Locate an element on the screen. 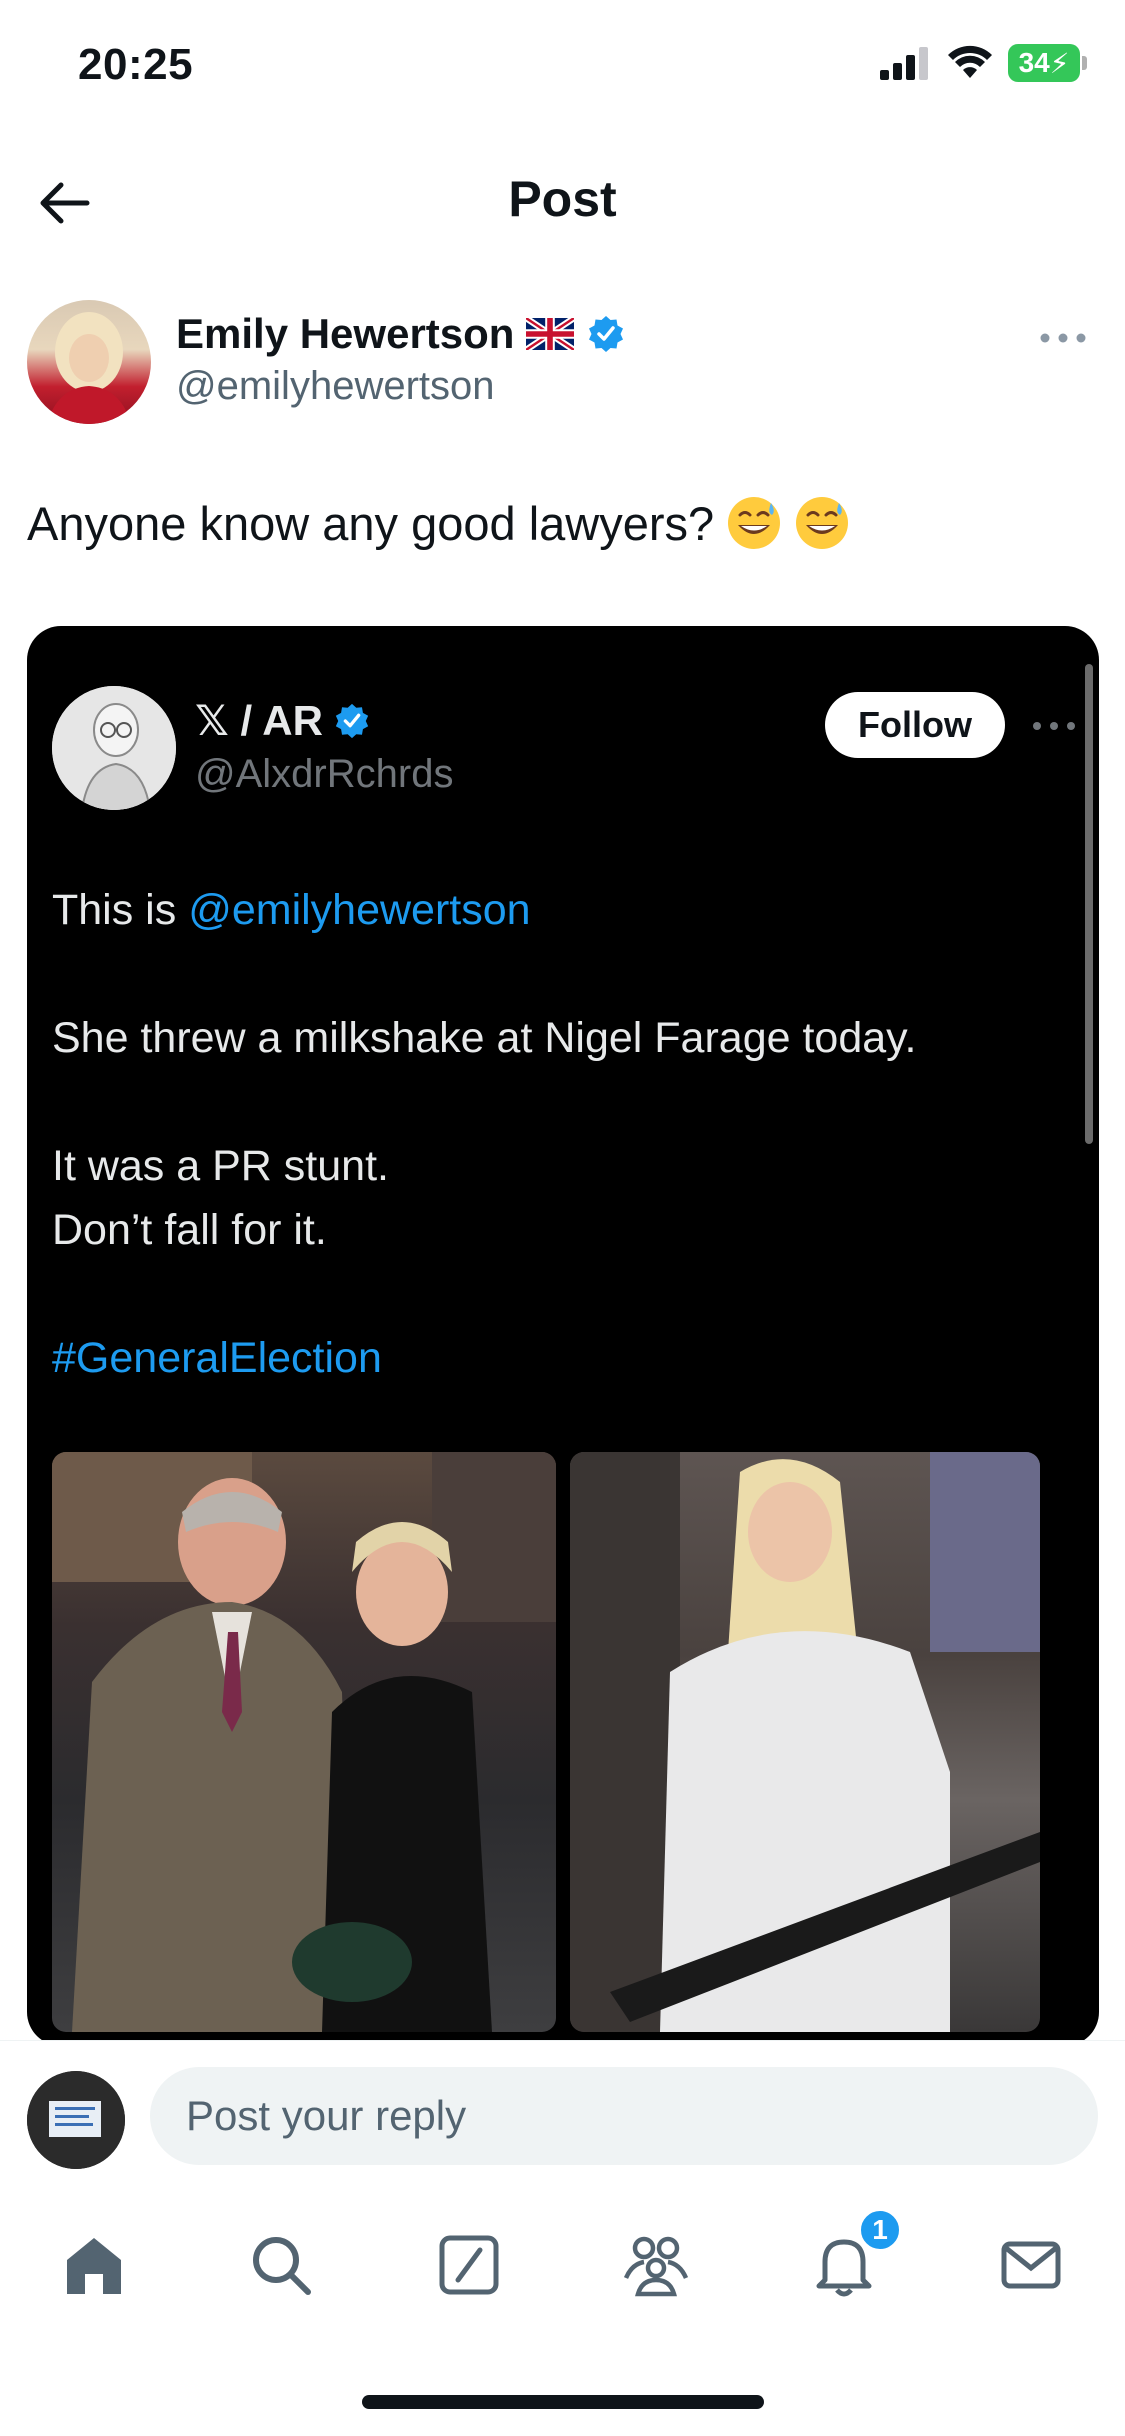  photo-farage-and-woman is located at coordinates (304, 1742).